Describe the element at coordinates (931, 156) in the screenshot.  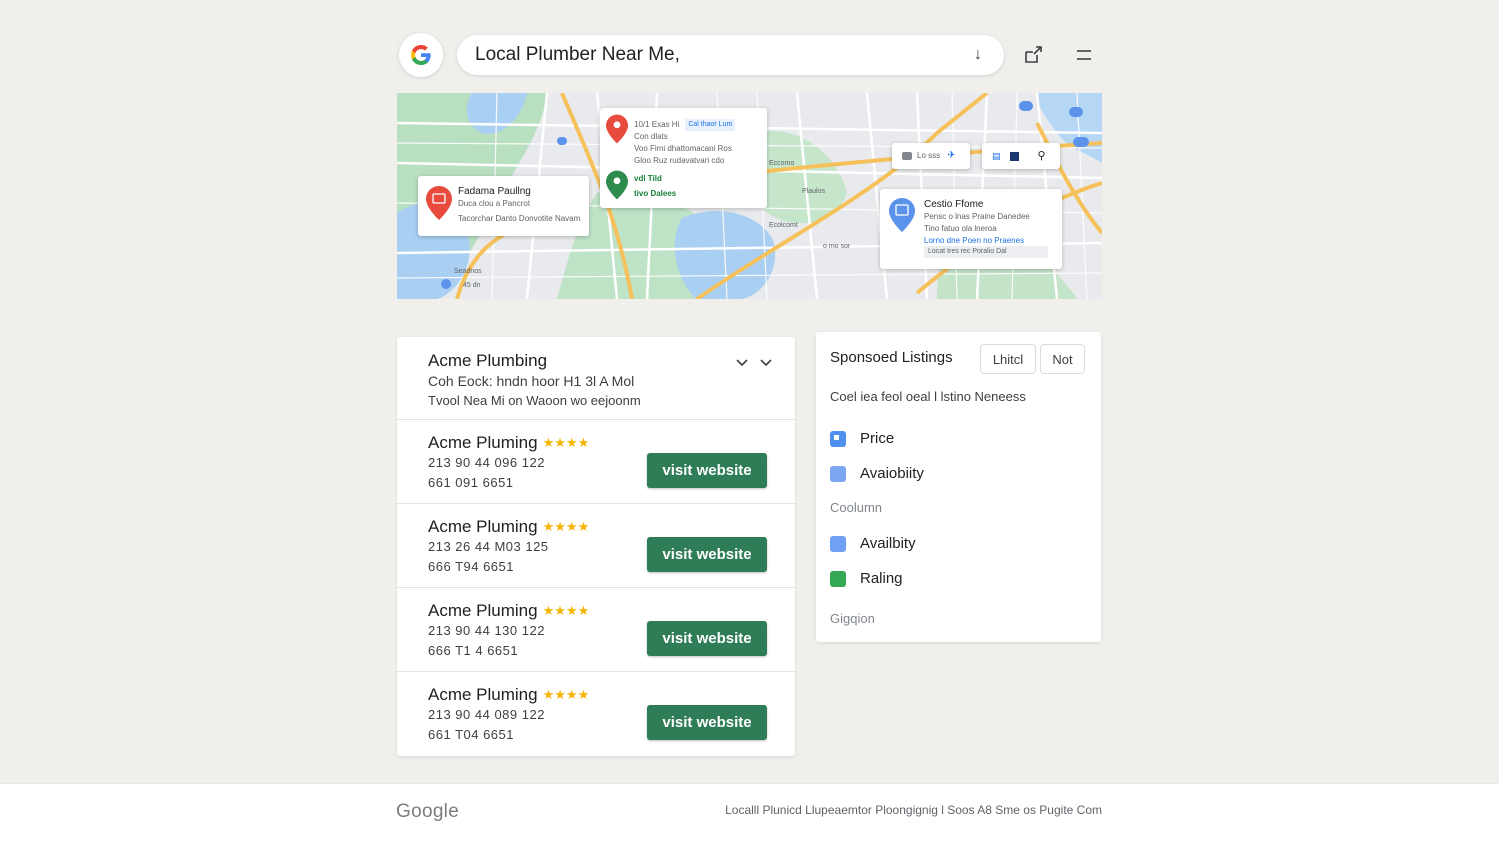
I see `map-layer-toggle: Lo sss ✈` at that location.